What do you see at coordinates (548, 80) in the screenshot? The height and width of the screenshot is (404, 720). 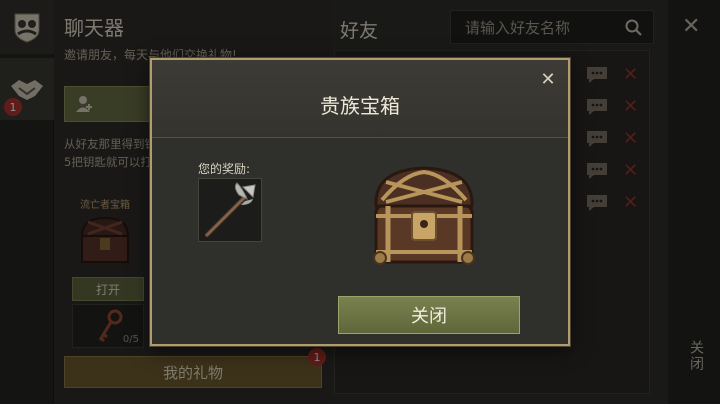 I see `close-icon: ✕` at bounding box center [548, 80].